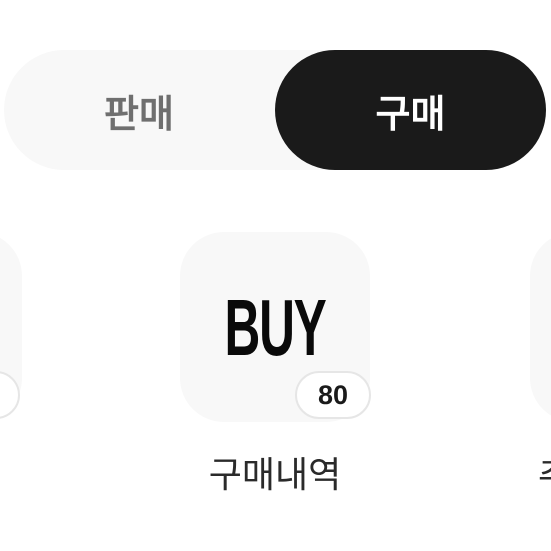  Describe the element at coordinates (333, 395) in the screenshot. I see `purchase-count-badge: 80` at that location.